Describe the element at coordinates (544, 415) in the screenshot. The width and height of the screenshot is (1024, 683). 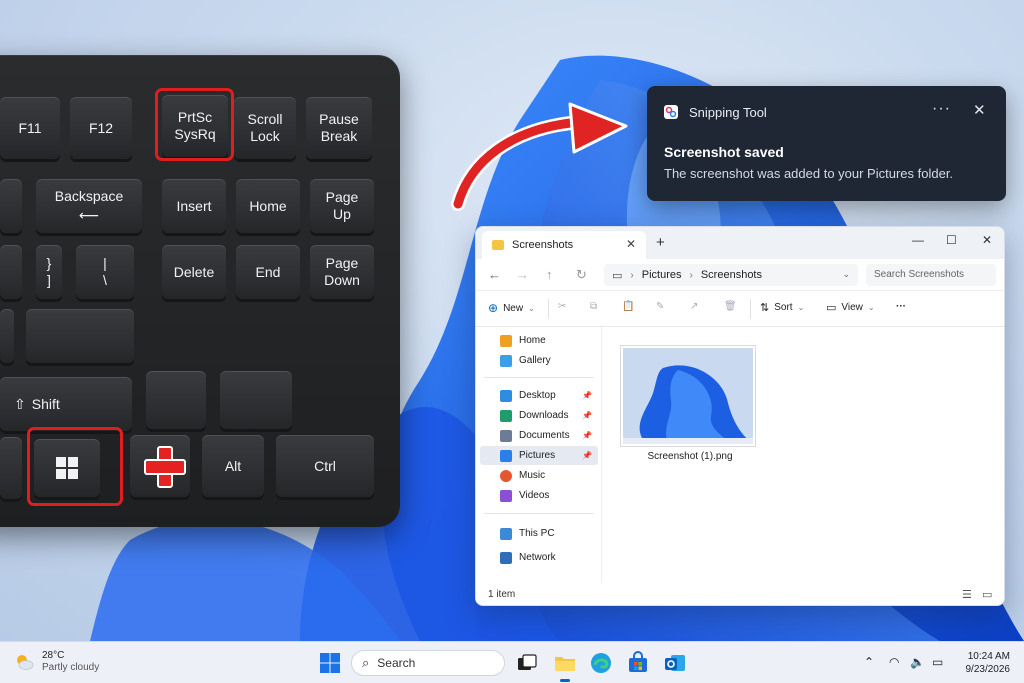
I see `sidebar-item-label: Downloads` at that location.